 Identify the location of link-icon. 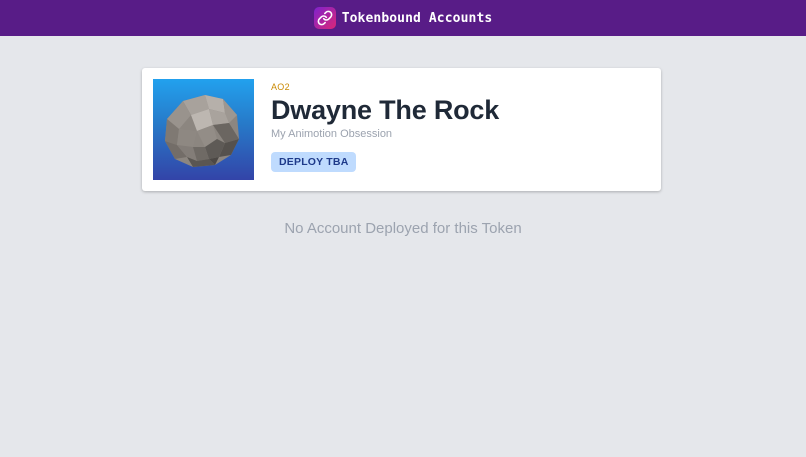
(324, 18).